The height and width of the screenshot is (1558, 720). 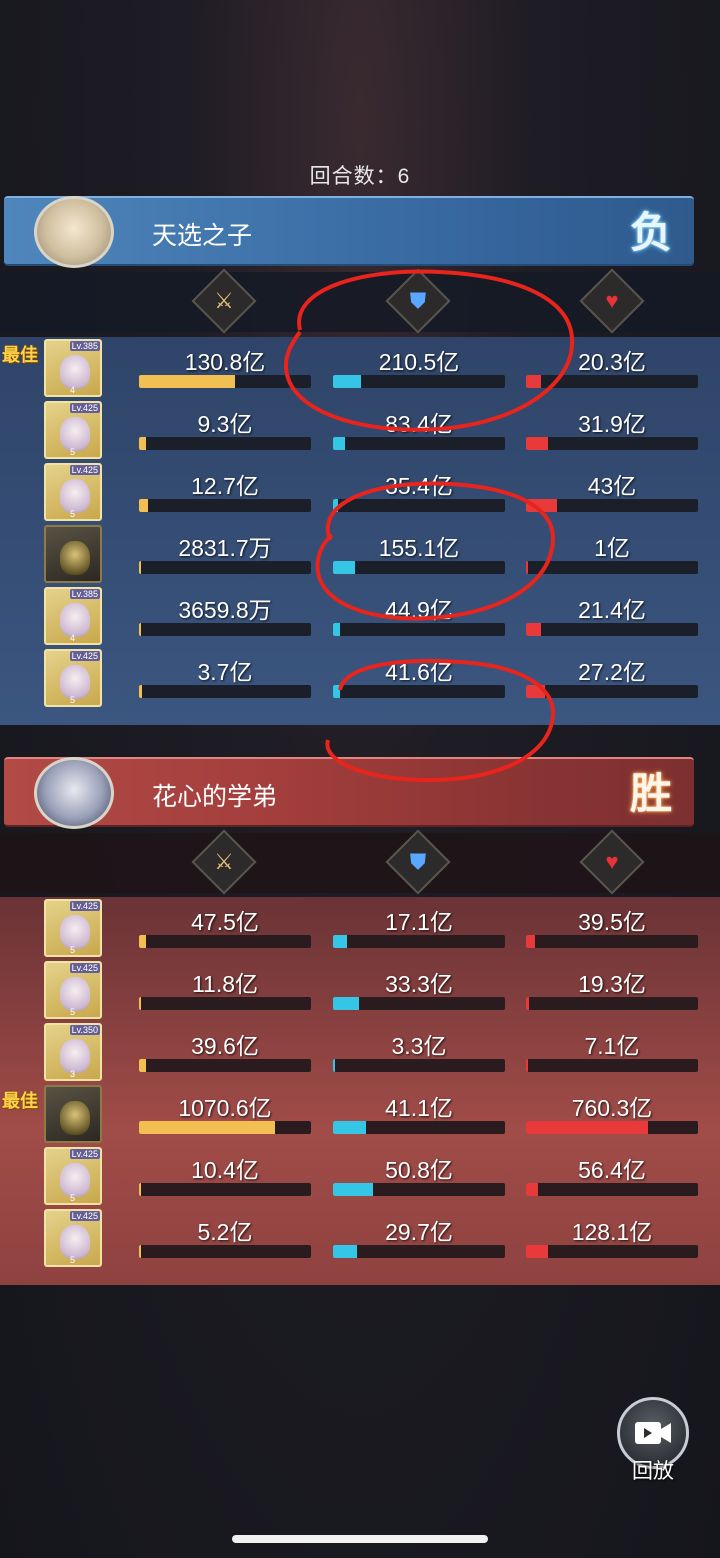 I want to click on video-icon, so click(x=653, y=1433).